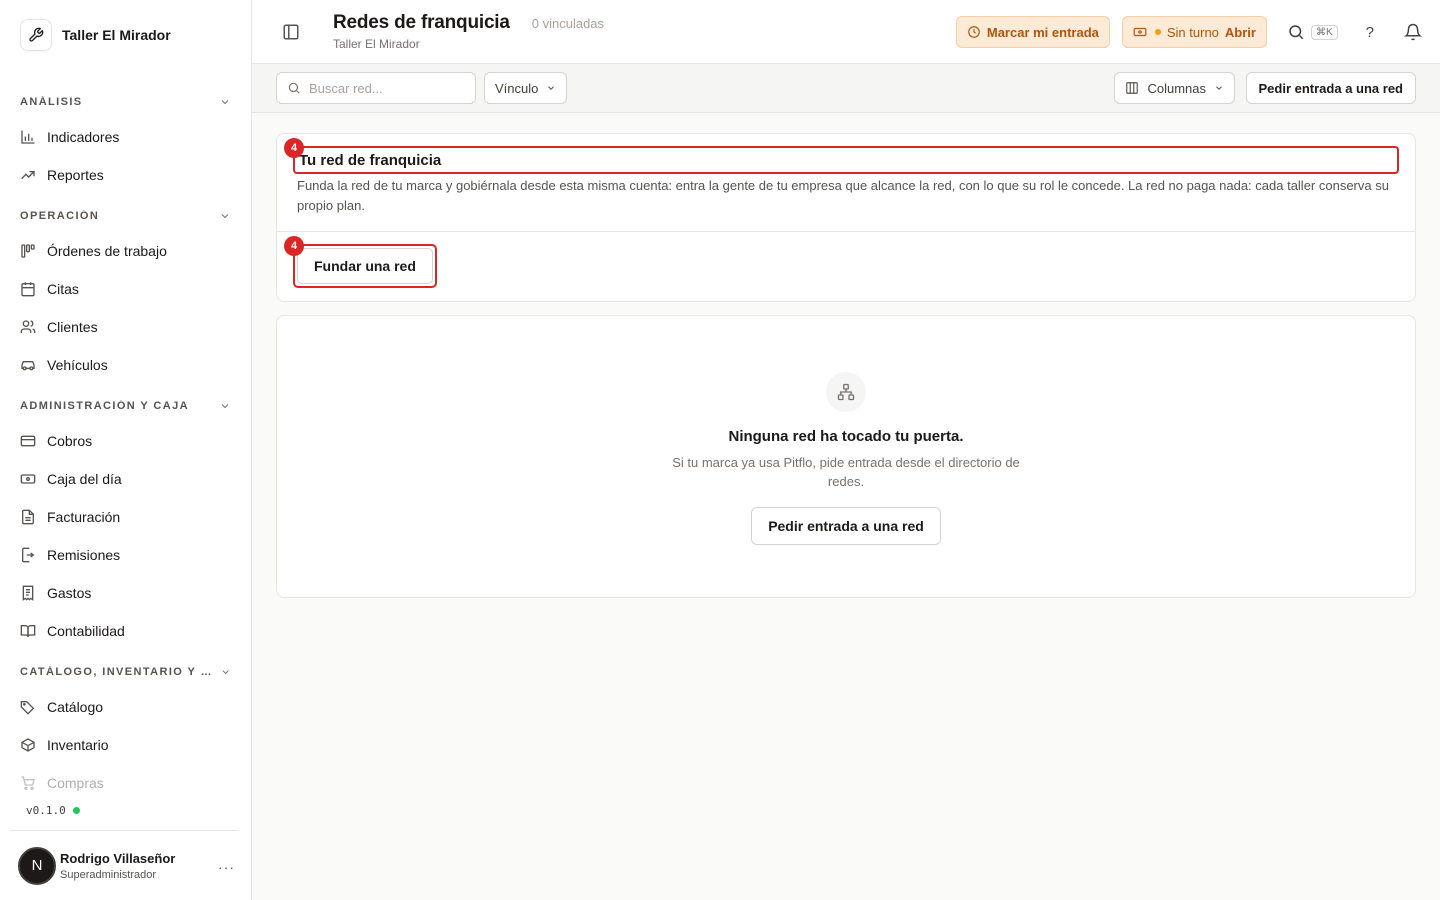  I want to click on sidebar-item-cobros: Cobros, so click(125, 441).